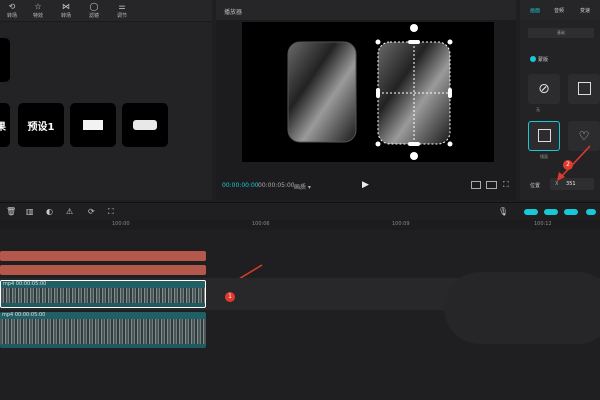 This screenshot has height=400, width=600. What do you see at coordinates (401, 224) in the screenshot?
I see `ruler-tick: 100:09` at bounding box center [401, 224].